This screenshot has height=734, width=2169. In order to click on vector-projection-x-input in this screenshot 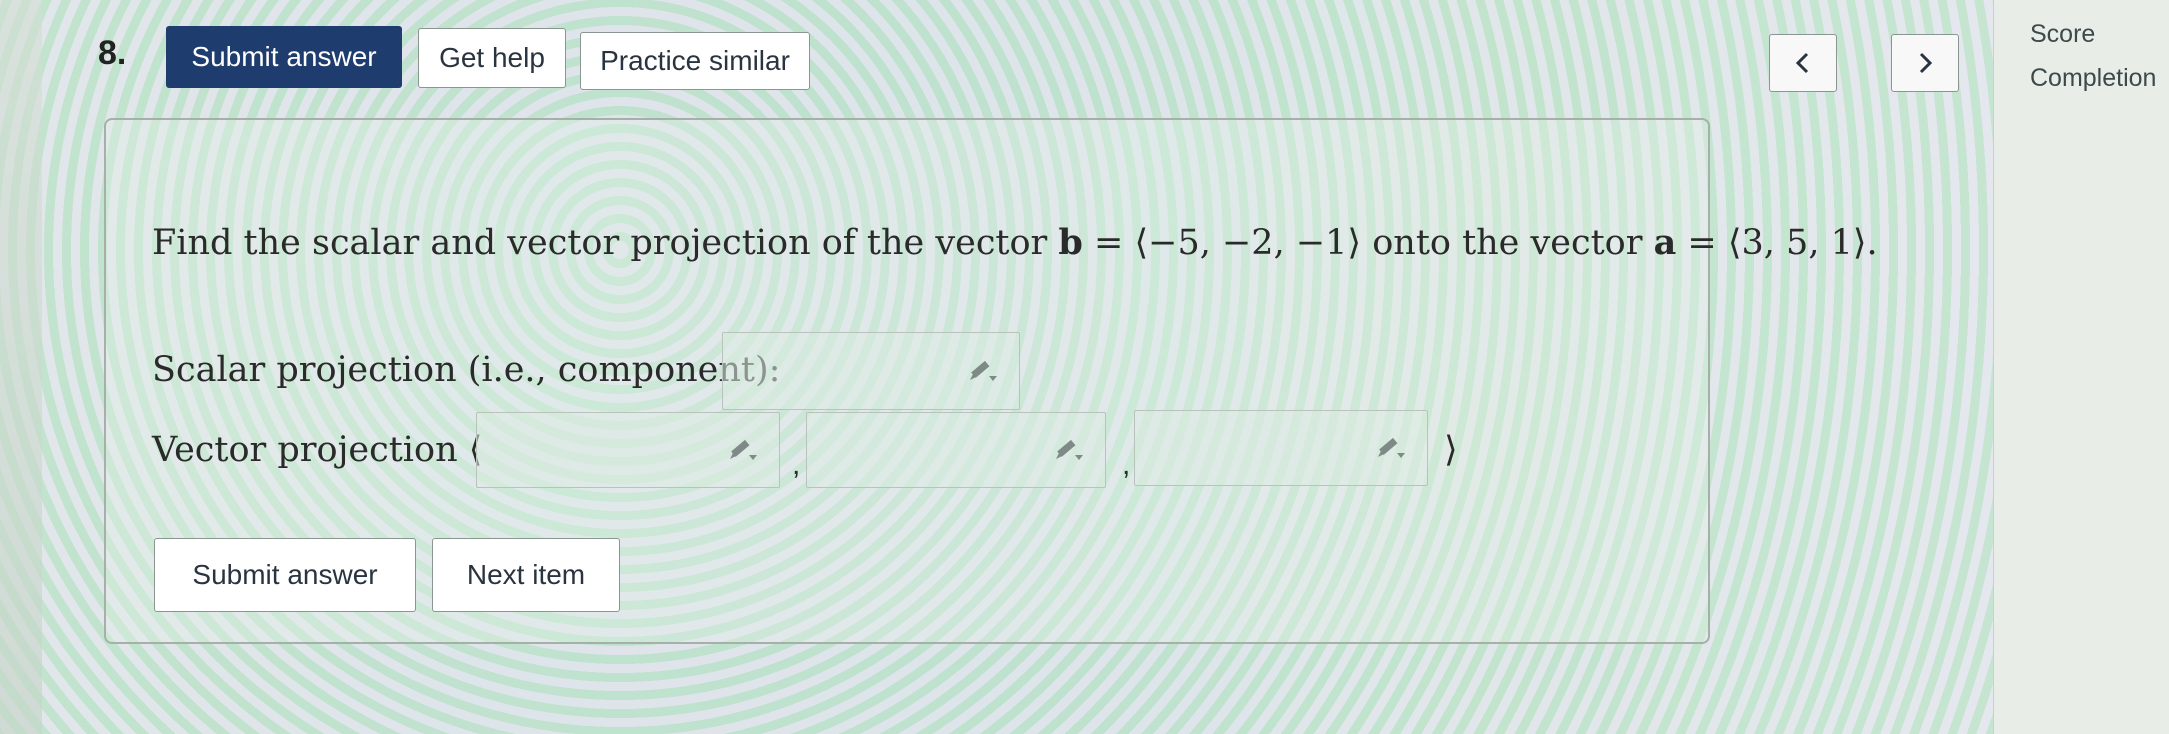, I will do `click(628, 450)`.